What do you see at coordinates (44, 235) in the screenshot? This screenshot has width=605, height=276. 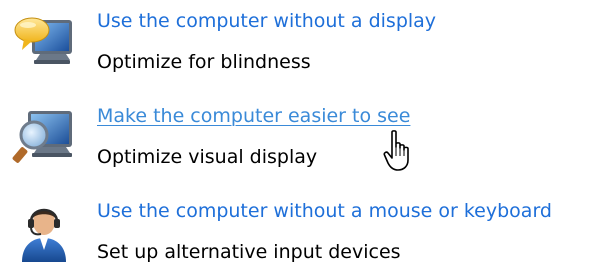 I see `headset-person-icon` at bounding box center [44, 235].